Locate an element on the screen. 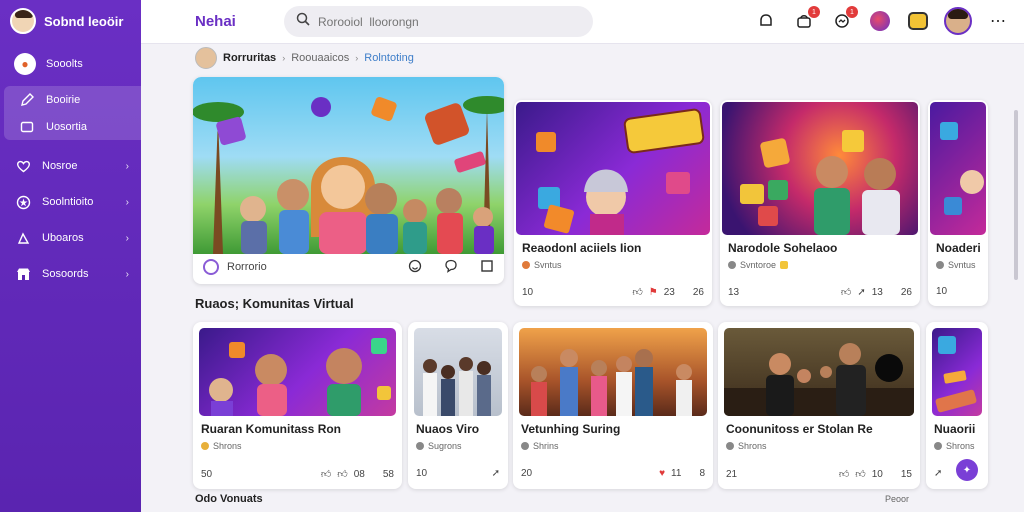 This screenshot has width=1024, height=512. content-card: Vetunhing Suring Shrins 20 ♥ 11 8 is located at coordinates (613, 405).